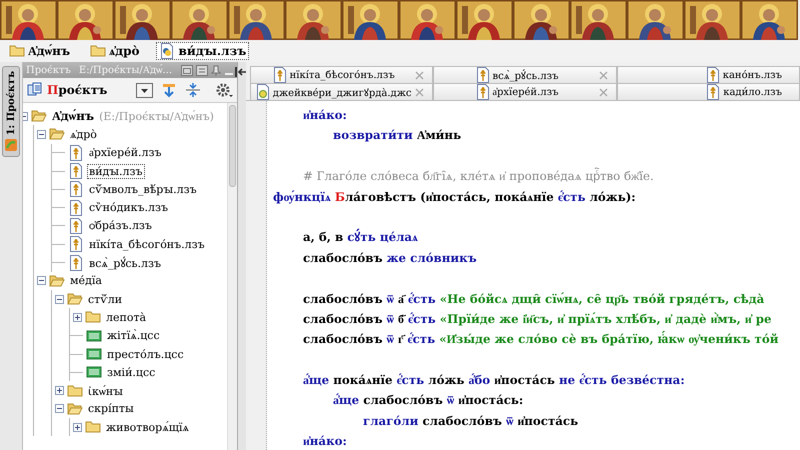  I want to click on tree-item: ѧ҆дро̀, so click(83, 134).